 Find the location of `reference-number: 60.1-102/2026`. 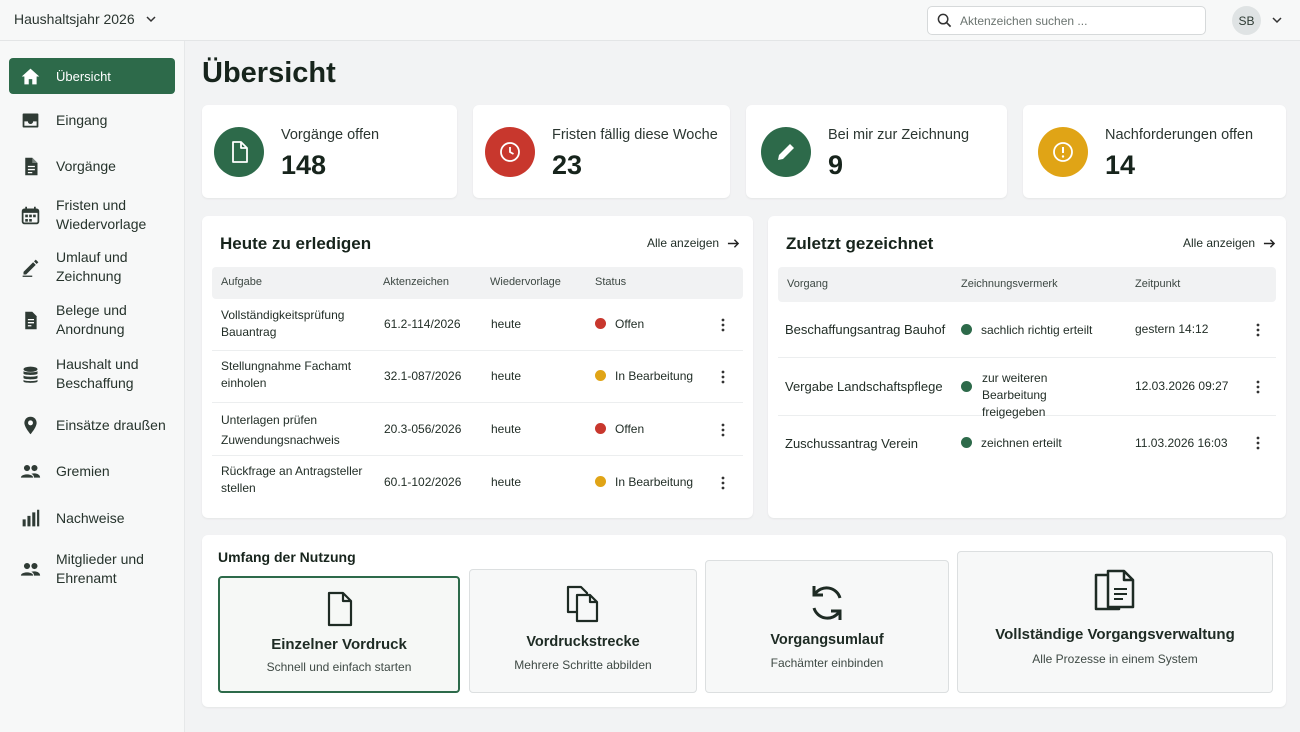

reference-number: 60.1-102/2026 is located at coordinates (423, 482).